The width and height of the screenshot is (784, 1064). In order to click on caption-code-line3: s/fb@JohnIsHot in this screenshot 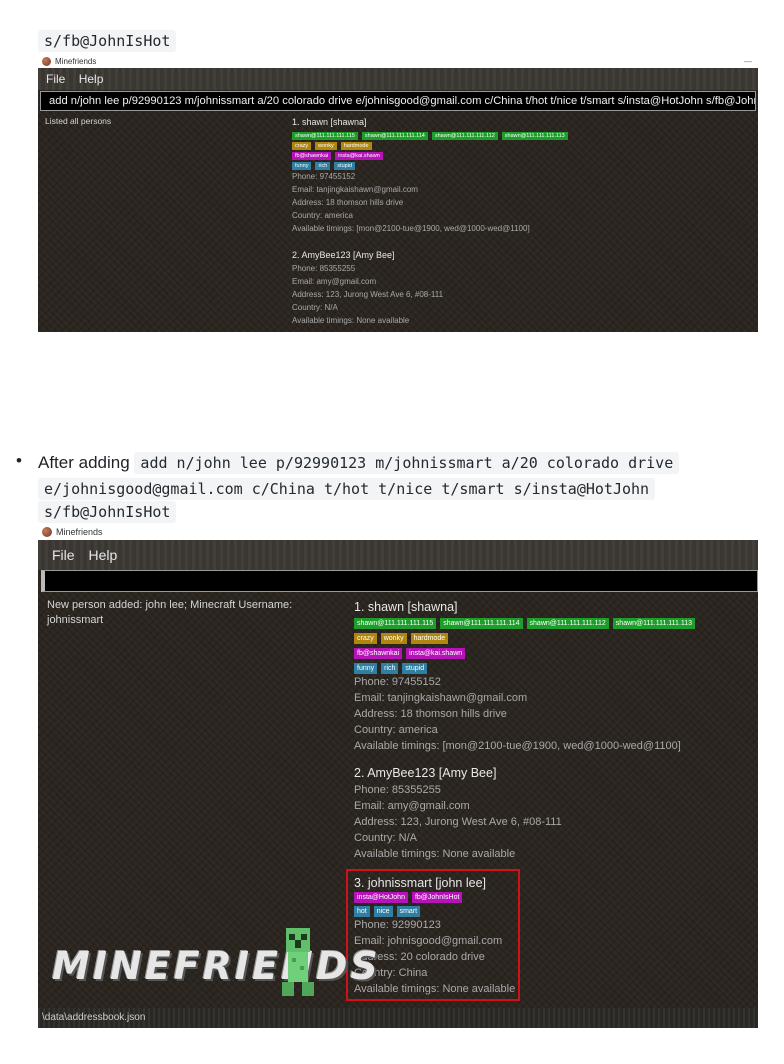, I will do `click(107, 512)`.